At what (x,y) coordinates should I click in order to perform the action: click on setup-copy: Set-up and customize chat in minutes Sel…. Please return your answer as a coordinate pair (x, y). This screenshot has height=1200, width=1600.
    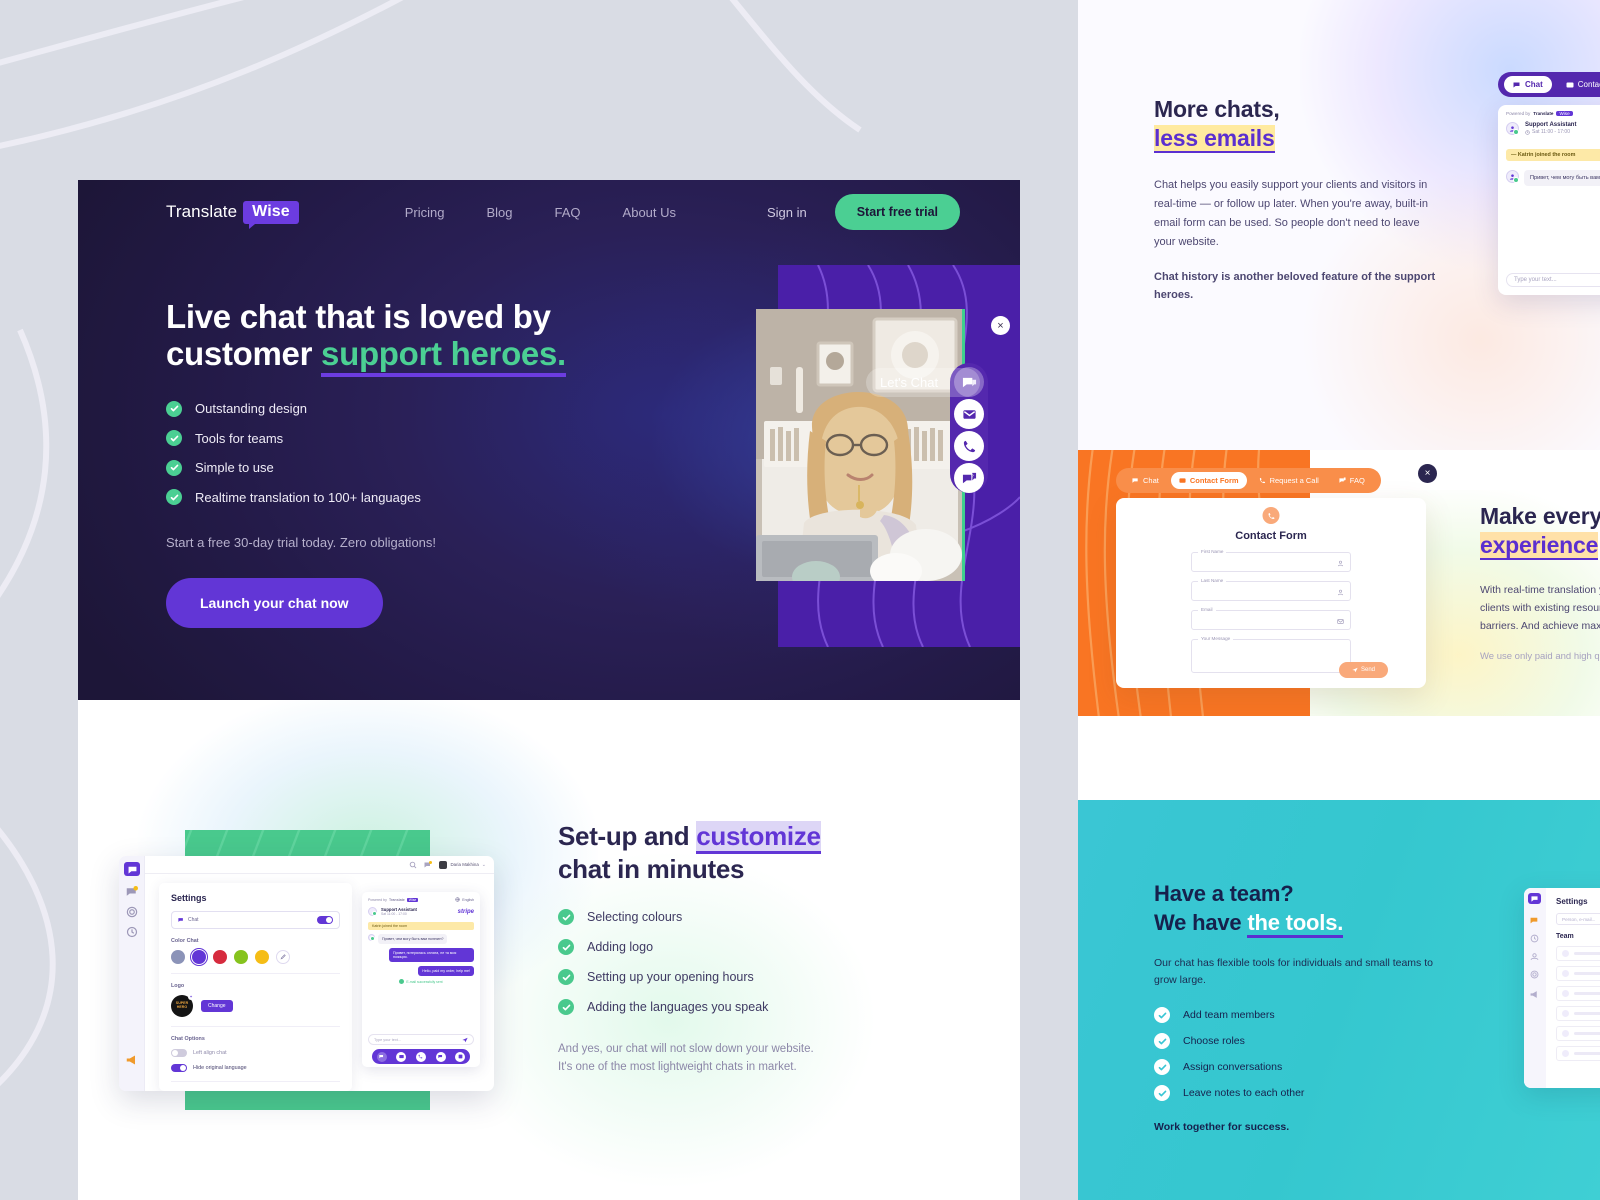
    Looking at the image, I should click on (758, 948).